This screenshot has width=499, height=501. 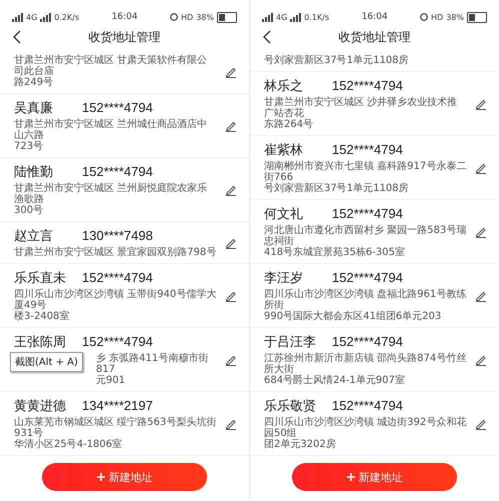 I want to click on contact-name: 王张陈周, so click(x=40, y=342).